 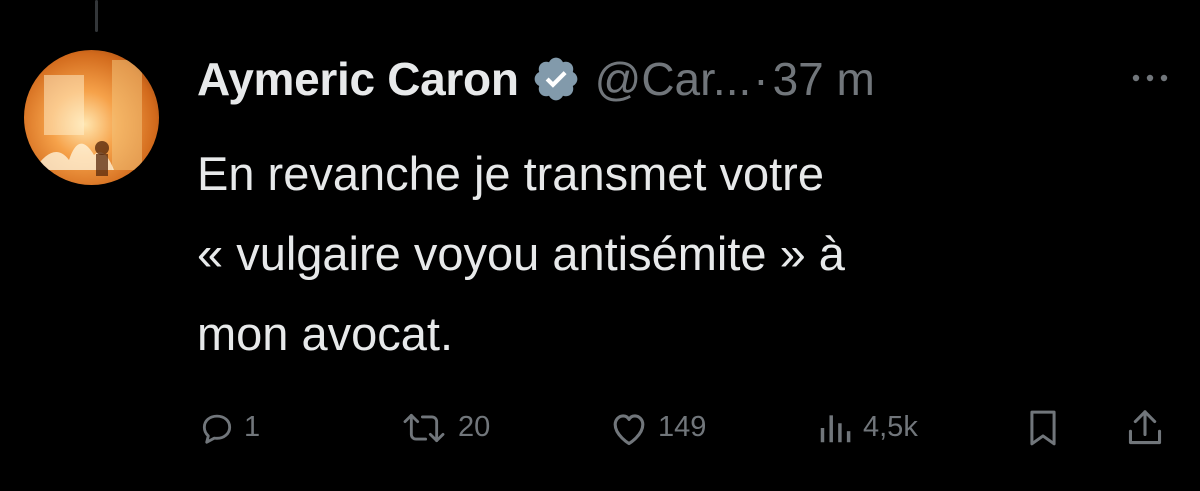 I want to click on reply-icon, so click(x=217, y=428).